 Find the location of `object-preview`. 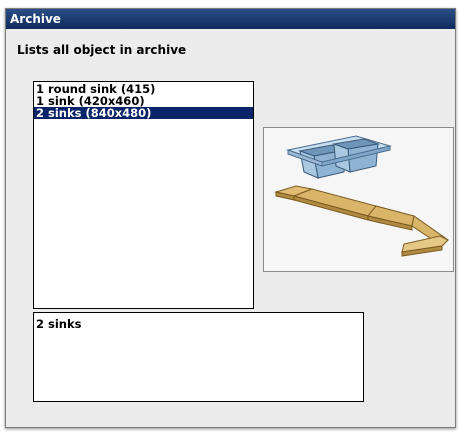

object-preview is located at coordinates (358, 199).